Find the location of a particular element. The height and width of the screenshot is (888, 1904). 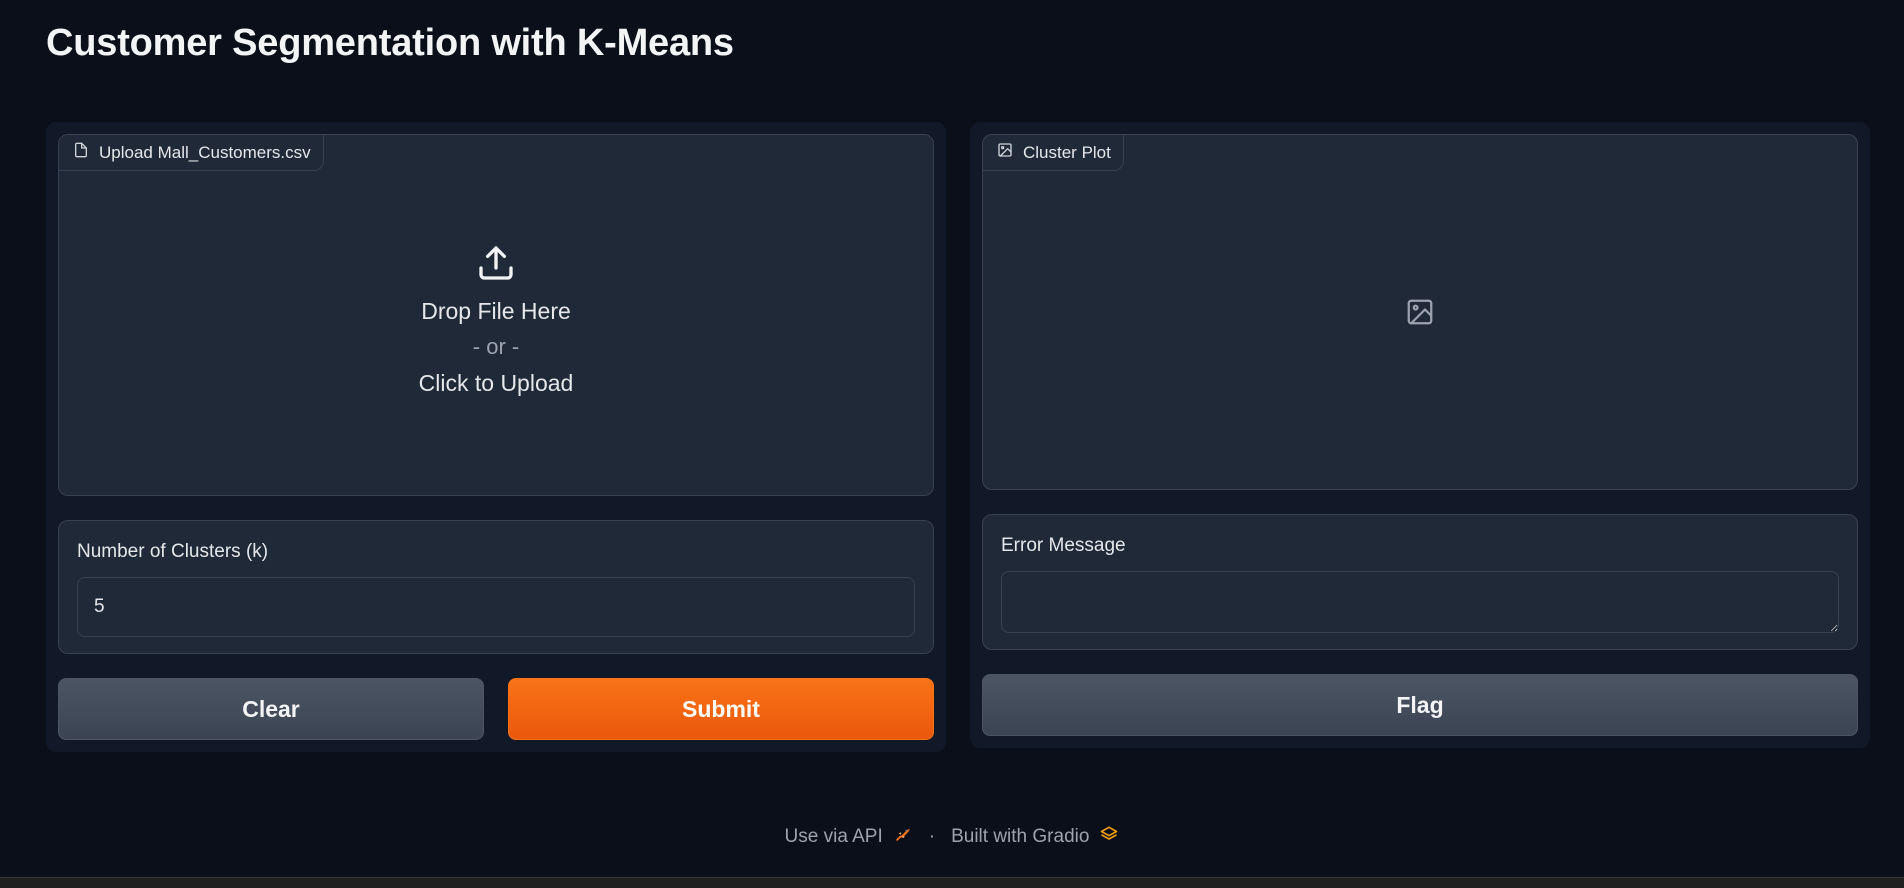

footer: Use via API · Built with Gradio is located at coordinates (952, 837).